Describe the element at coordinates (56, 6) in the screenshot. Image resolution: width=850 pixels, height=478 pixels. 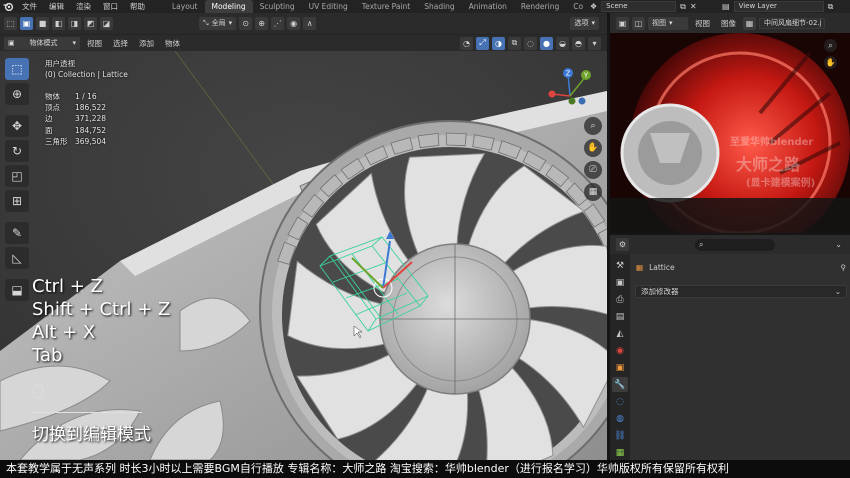
I see `menu-edit: 编辑` at that location.